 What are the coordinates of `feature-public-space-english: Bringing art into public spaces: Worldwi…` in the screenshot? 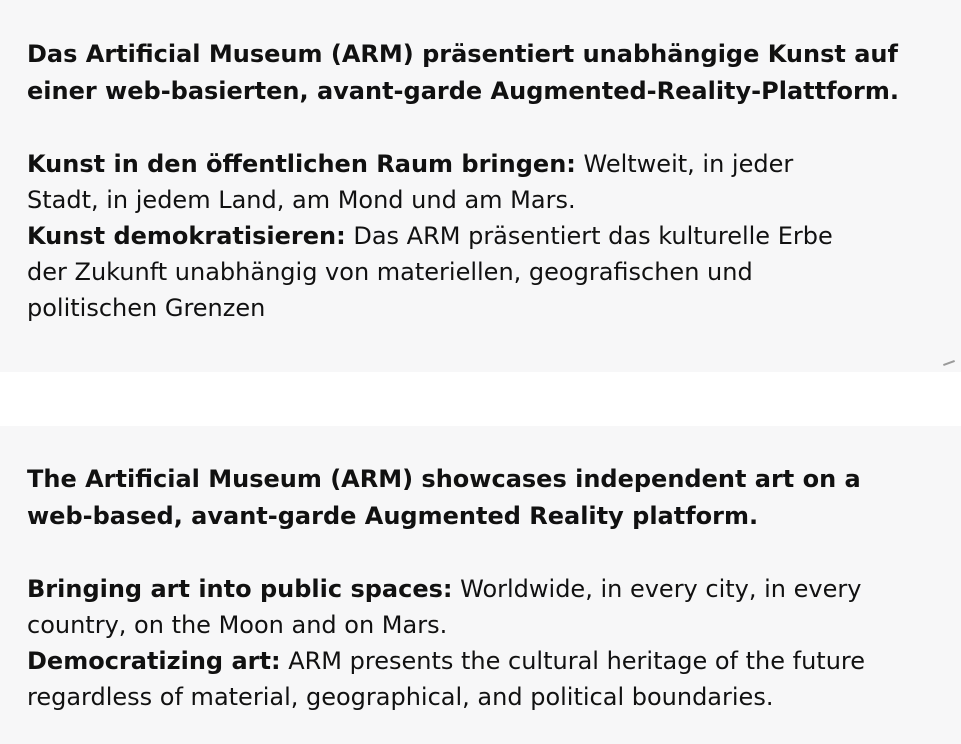 It's located at (479, 607).